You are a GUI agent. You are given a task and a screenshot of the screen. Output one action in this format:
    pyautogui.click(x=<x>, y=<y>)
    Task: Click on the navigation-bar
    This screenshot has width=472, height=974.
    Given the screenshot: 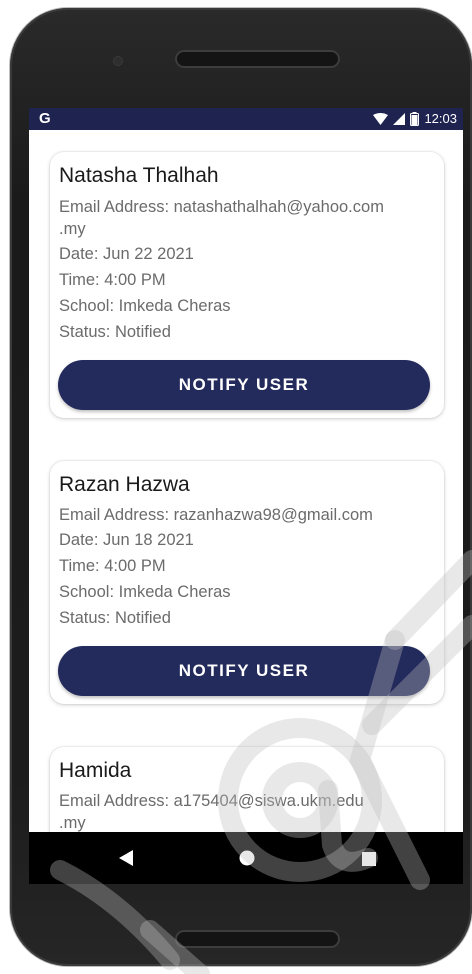 What is the action you would take?
    pyautogui.click(x=246, y=858)
    